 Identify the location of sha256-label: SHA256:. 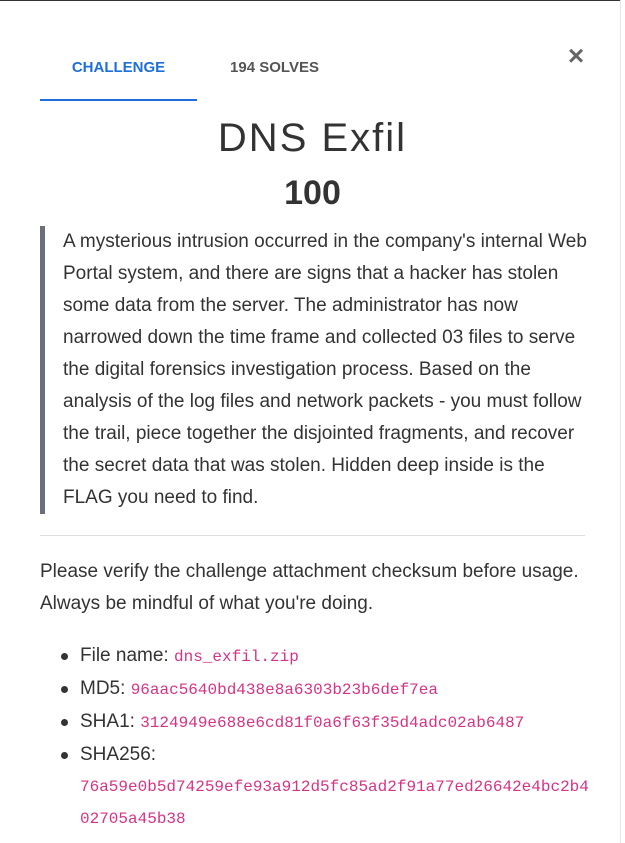
(118, 754).